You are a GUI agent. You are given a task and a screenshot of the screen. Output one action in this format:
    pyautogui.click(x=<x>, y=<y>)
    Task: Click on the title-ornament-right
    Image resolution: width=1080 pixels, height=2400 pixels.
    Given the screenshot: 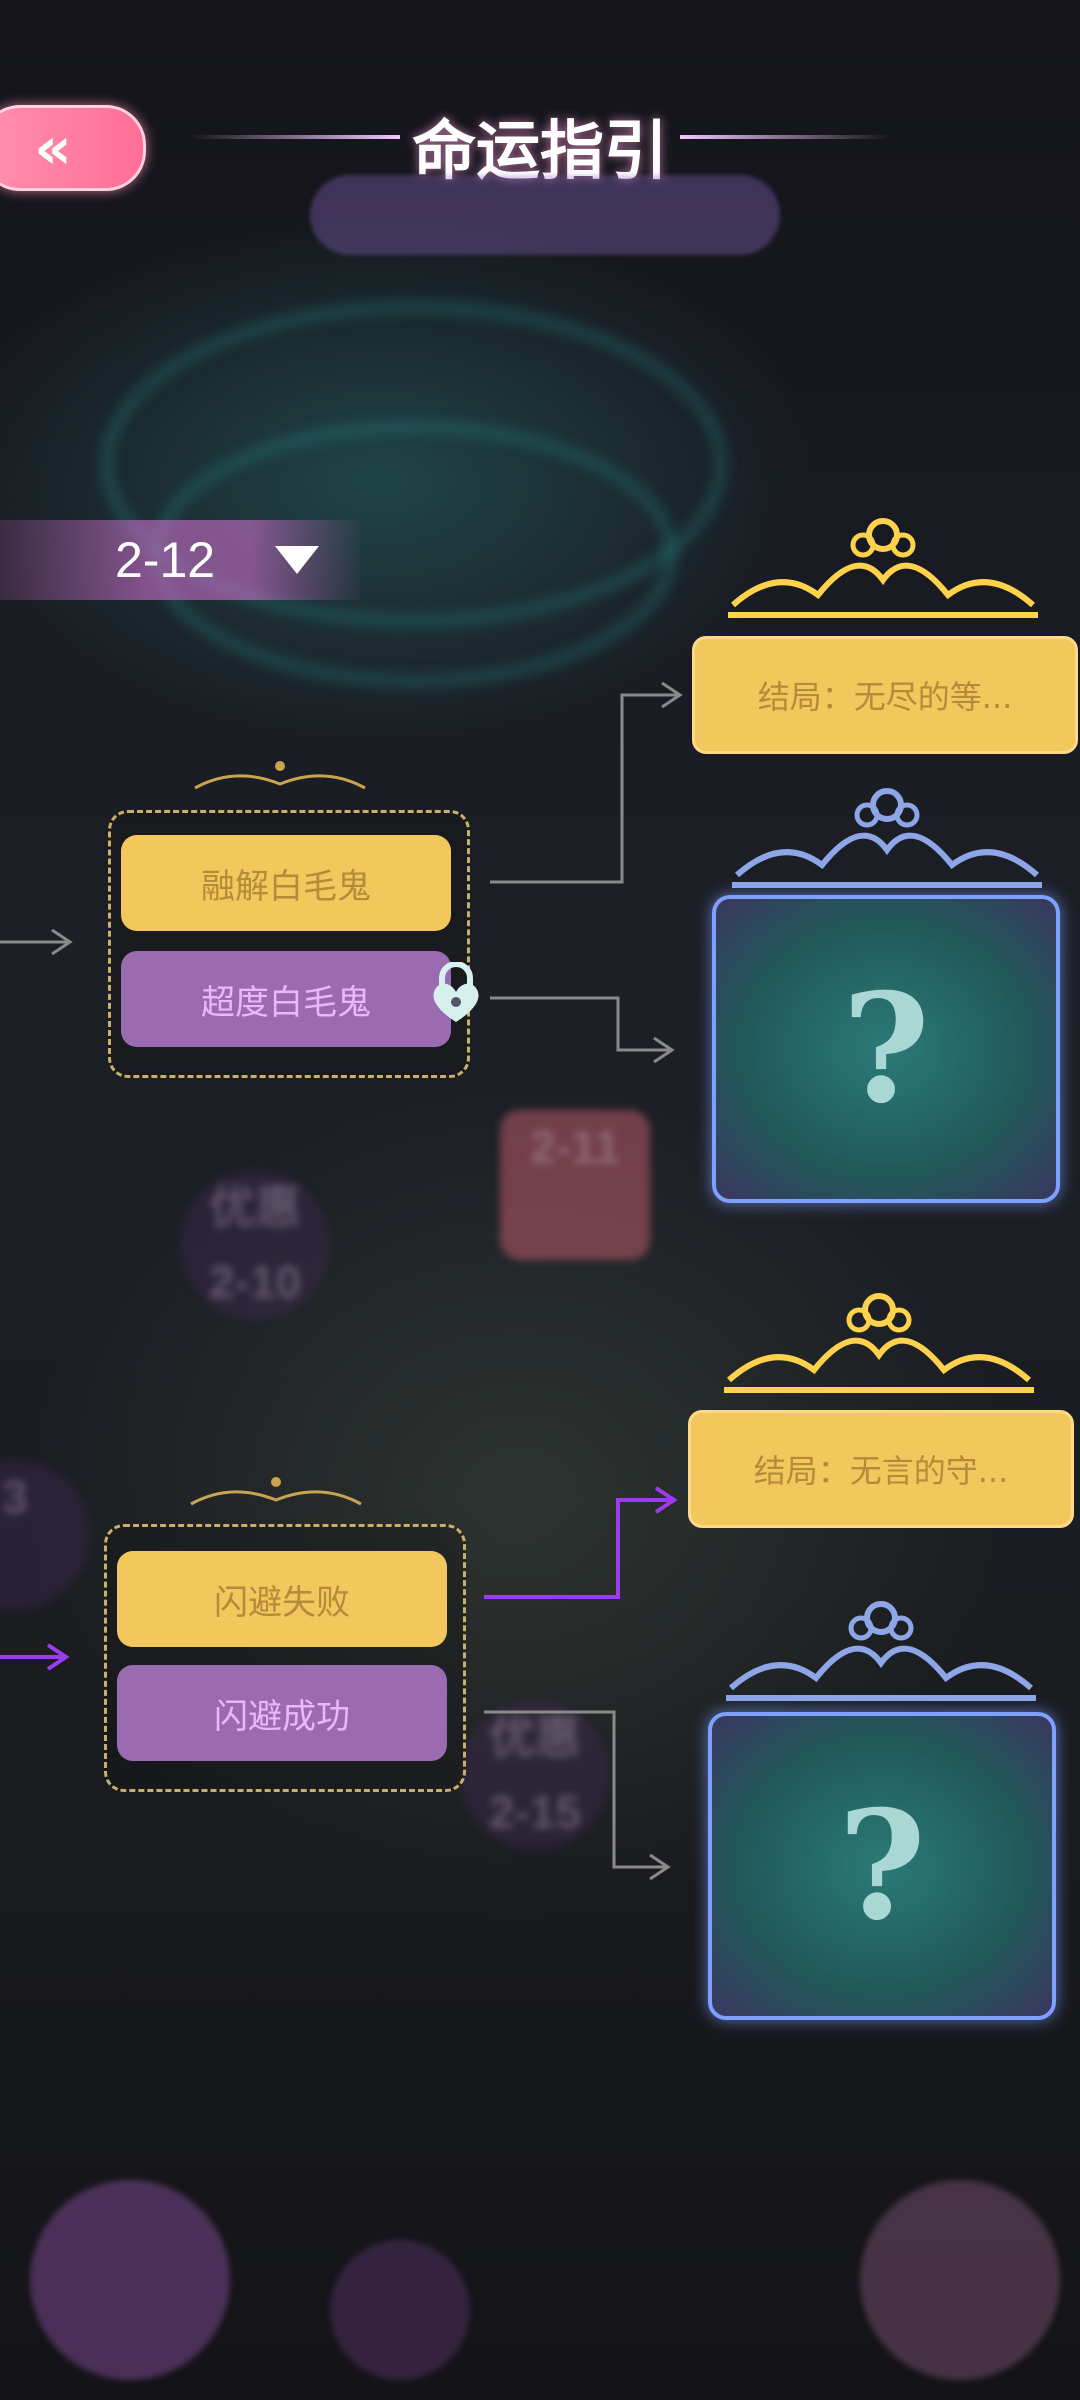 What is the action you would take?
    pyautogui.click(x=785, y=137)
    